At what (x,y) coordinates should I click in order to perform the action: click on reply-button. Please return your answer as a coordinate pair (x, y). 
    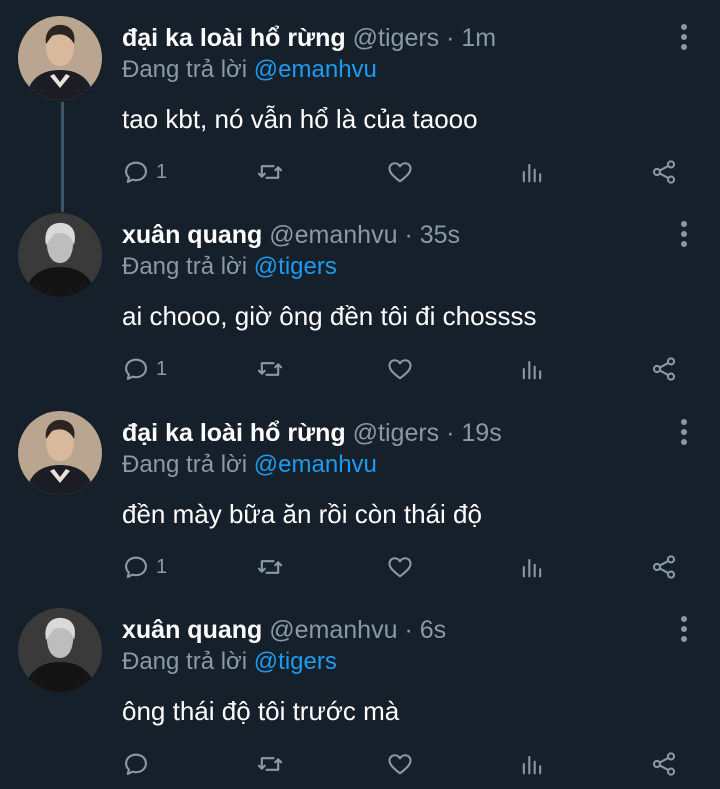
    Looking at the image, I should click on (139, 764).